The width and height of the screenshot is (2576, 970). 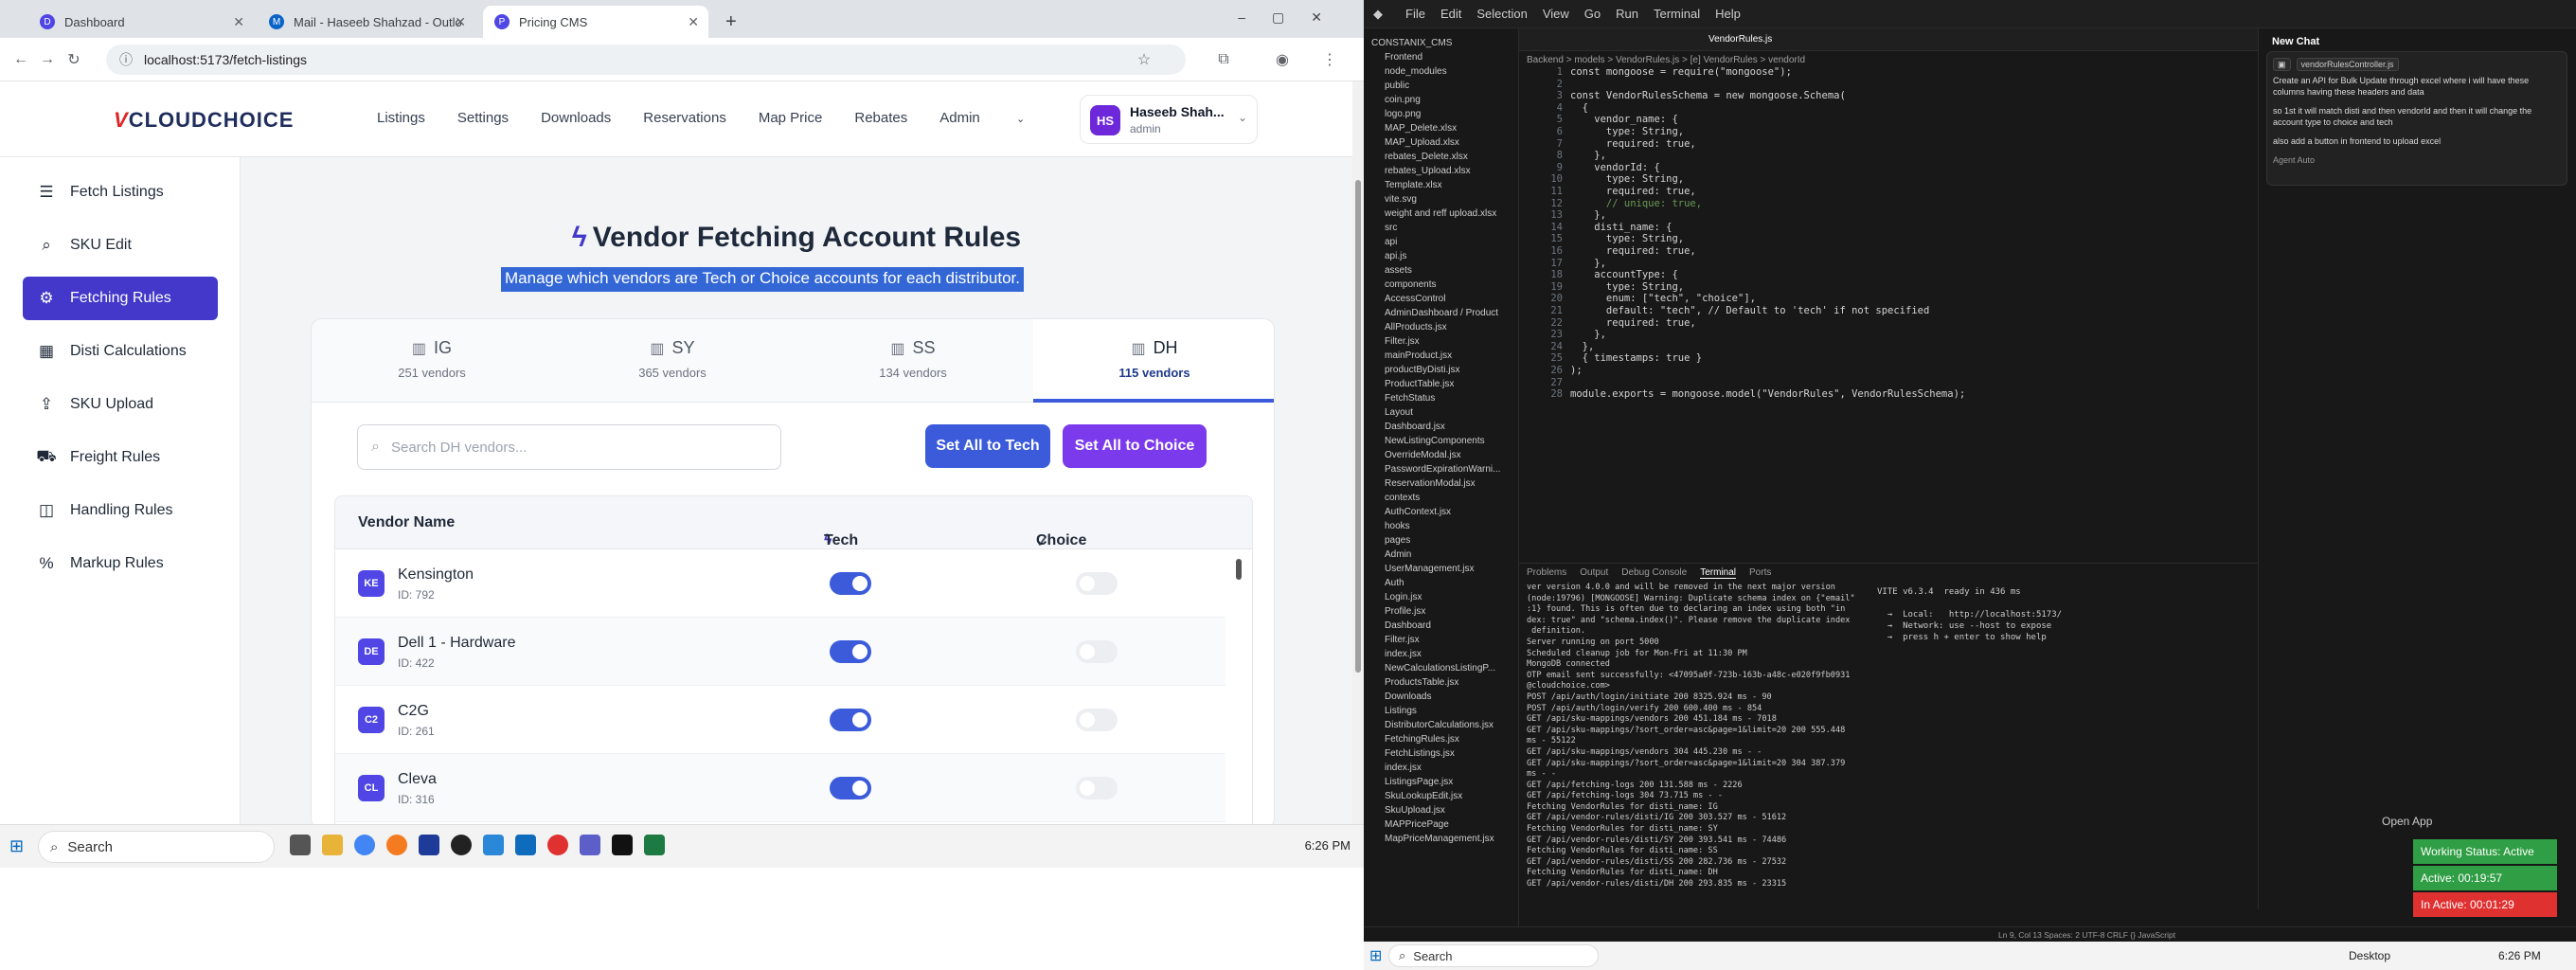 I want to click on nav-settings: Settings, so click(x=483, y=118).